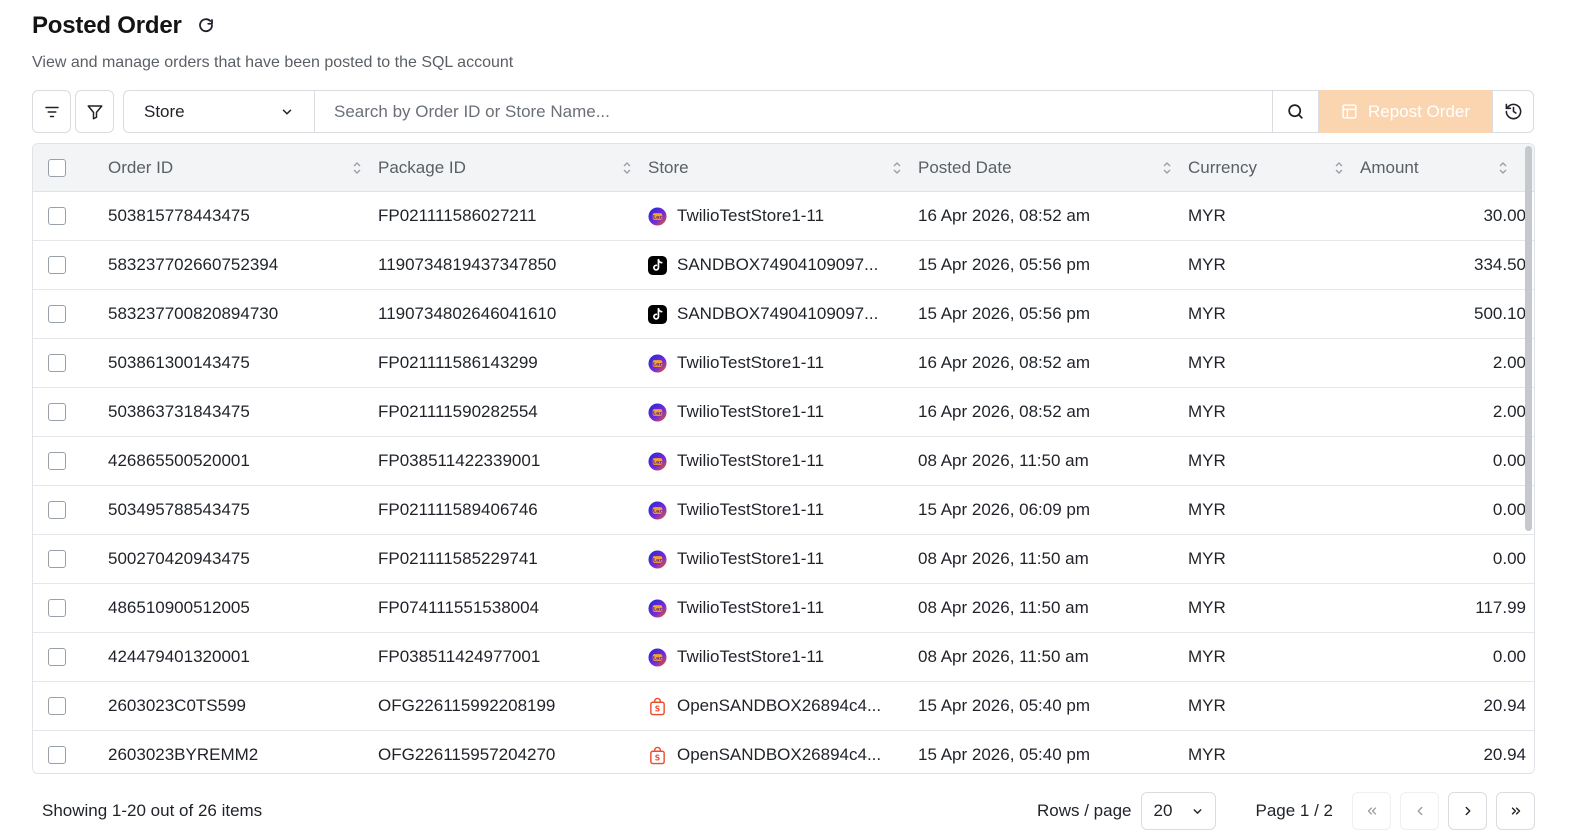  I want to click on order-id-cell: 486510900512005, so click(179, 607).